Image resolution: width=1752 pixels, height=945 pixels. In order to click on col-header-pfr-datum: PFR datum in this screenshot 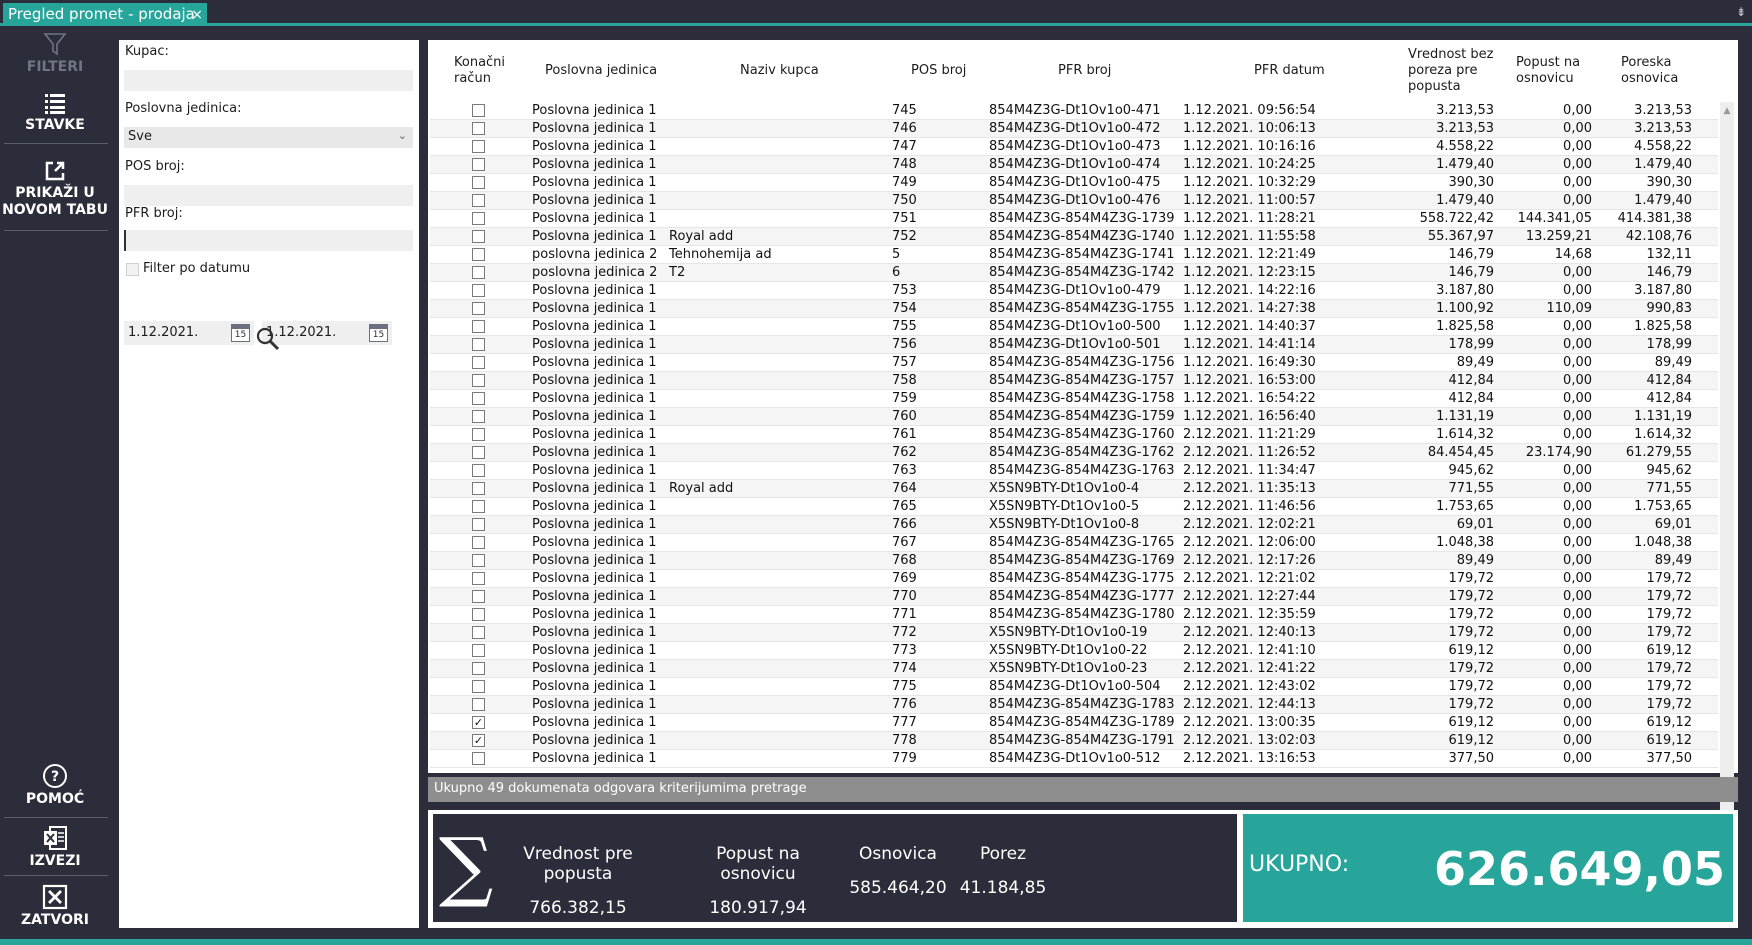, I will do `click(1289, 71)`.